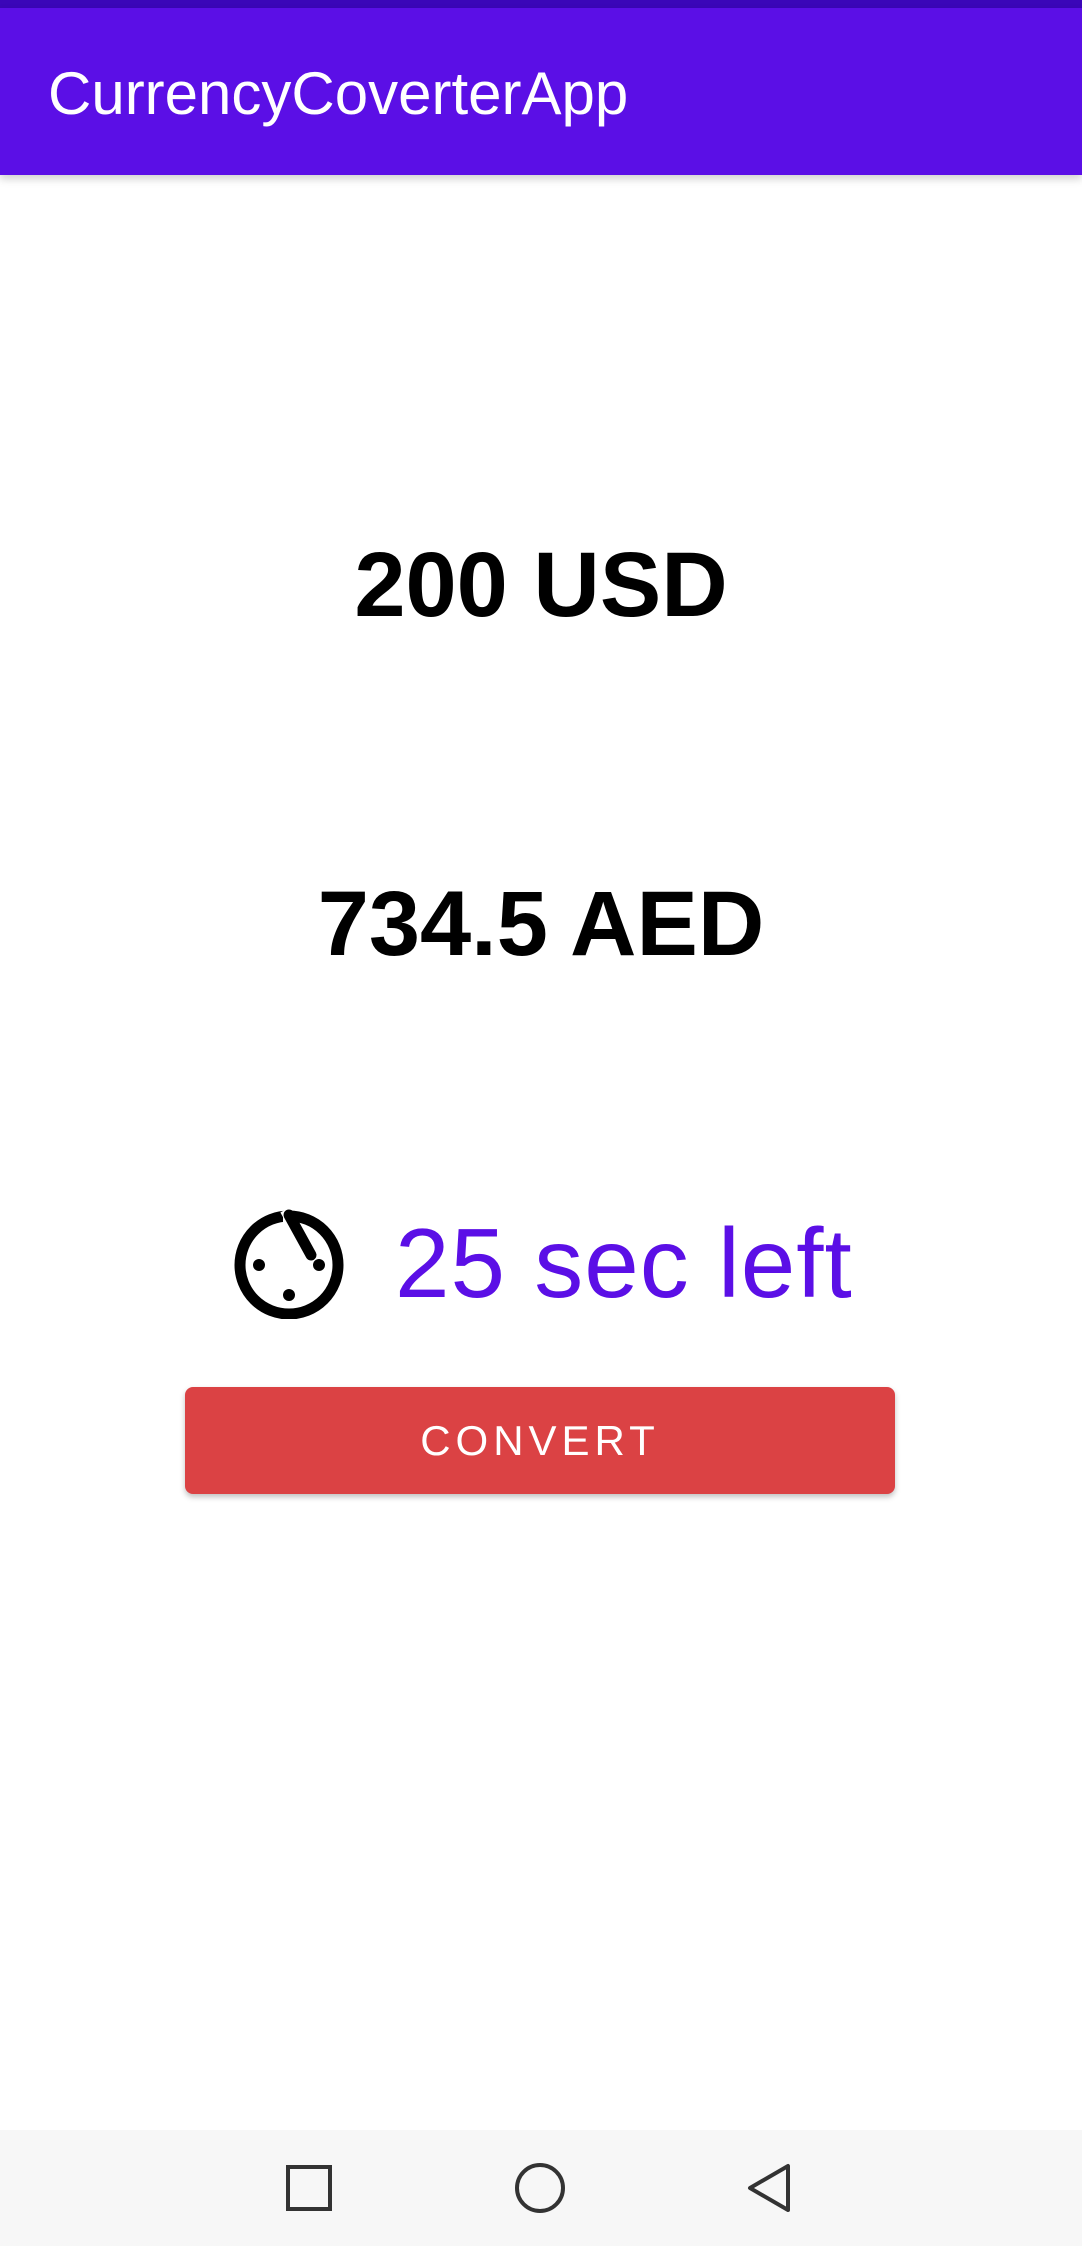 Image resolution: width=1082 pixels, height=2246 pixels. Describe the element at coordinates (541, 4) in the screenshot. I see `status-bar` at that location.